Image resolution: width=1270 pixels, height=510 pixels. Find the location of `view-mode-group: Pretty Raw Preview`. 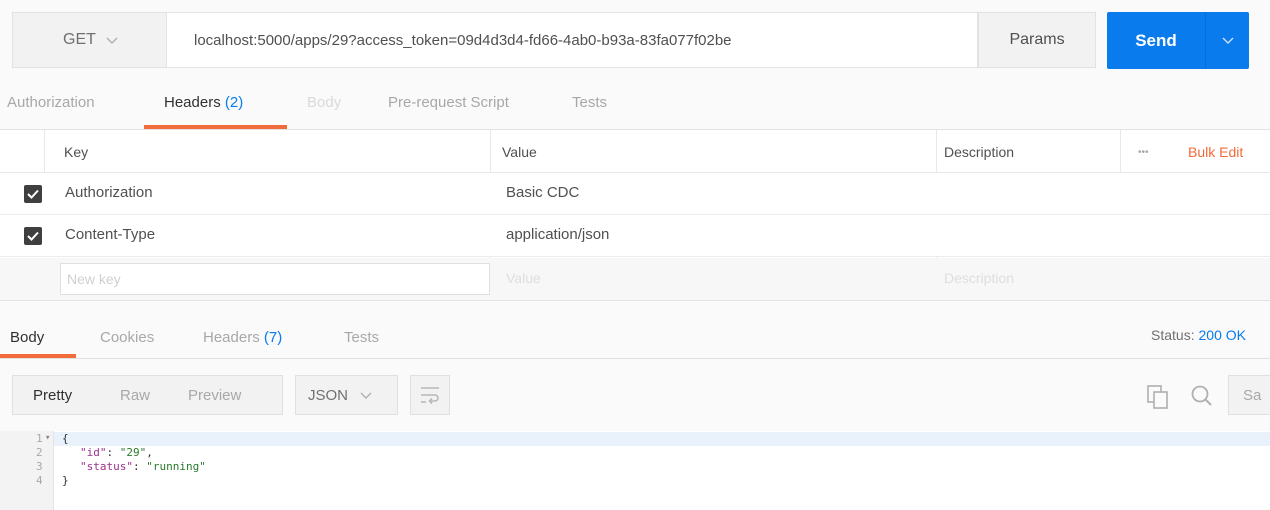

view-mode-group: Pretty Raw Preview is located at coordinates (147, 395).